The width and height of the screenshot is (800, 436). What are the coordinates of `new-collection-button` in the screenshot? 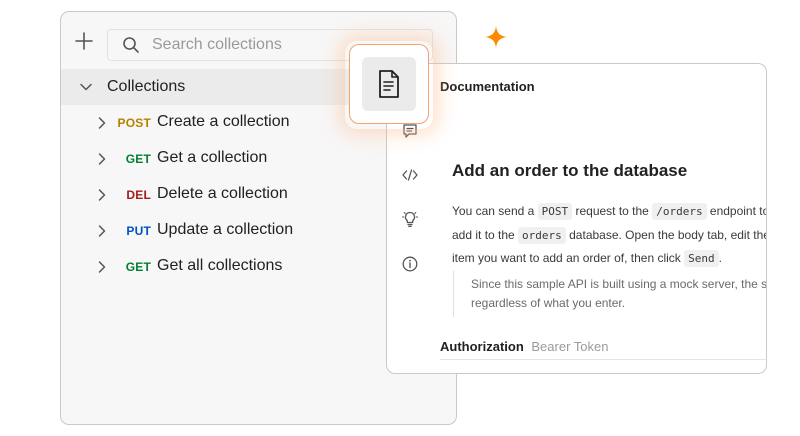 It's located at (84, 41).